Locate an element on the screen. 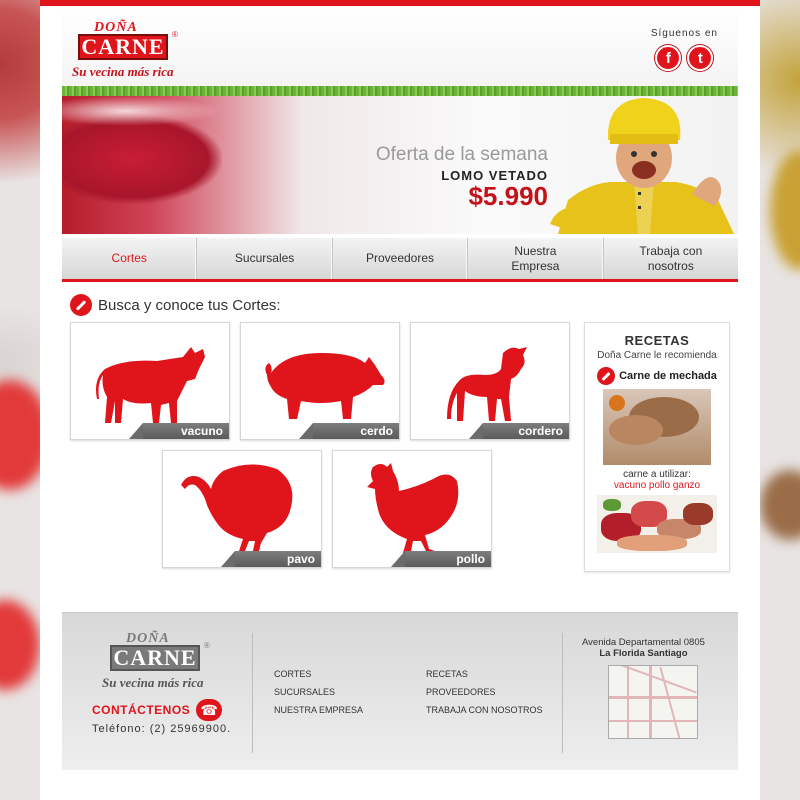  footer-link-proveedores: PROVEEDORES is located at coordinates (484, 692).